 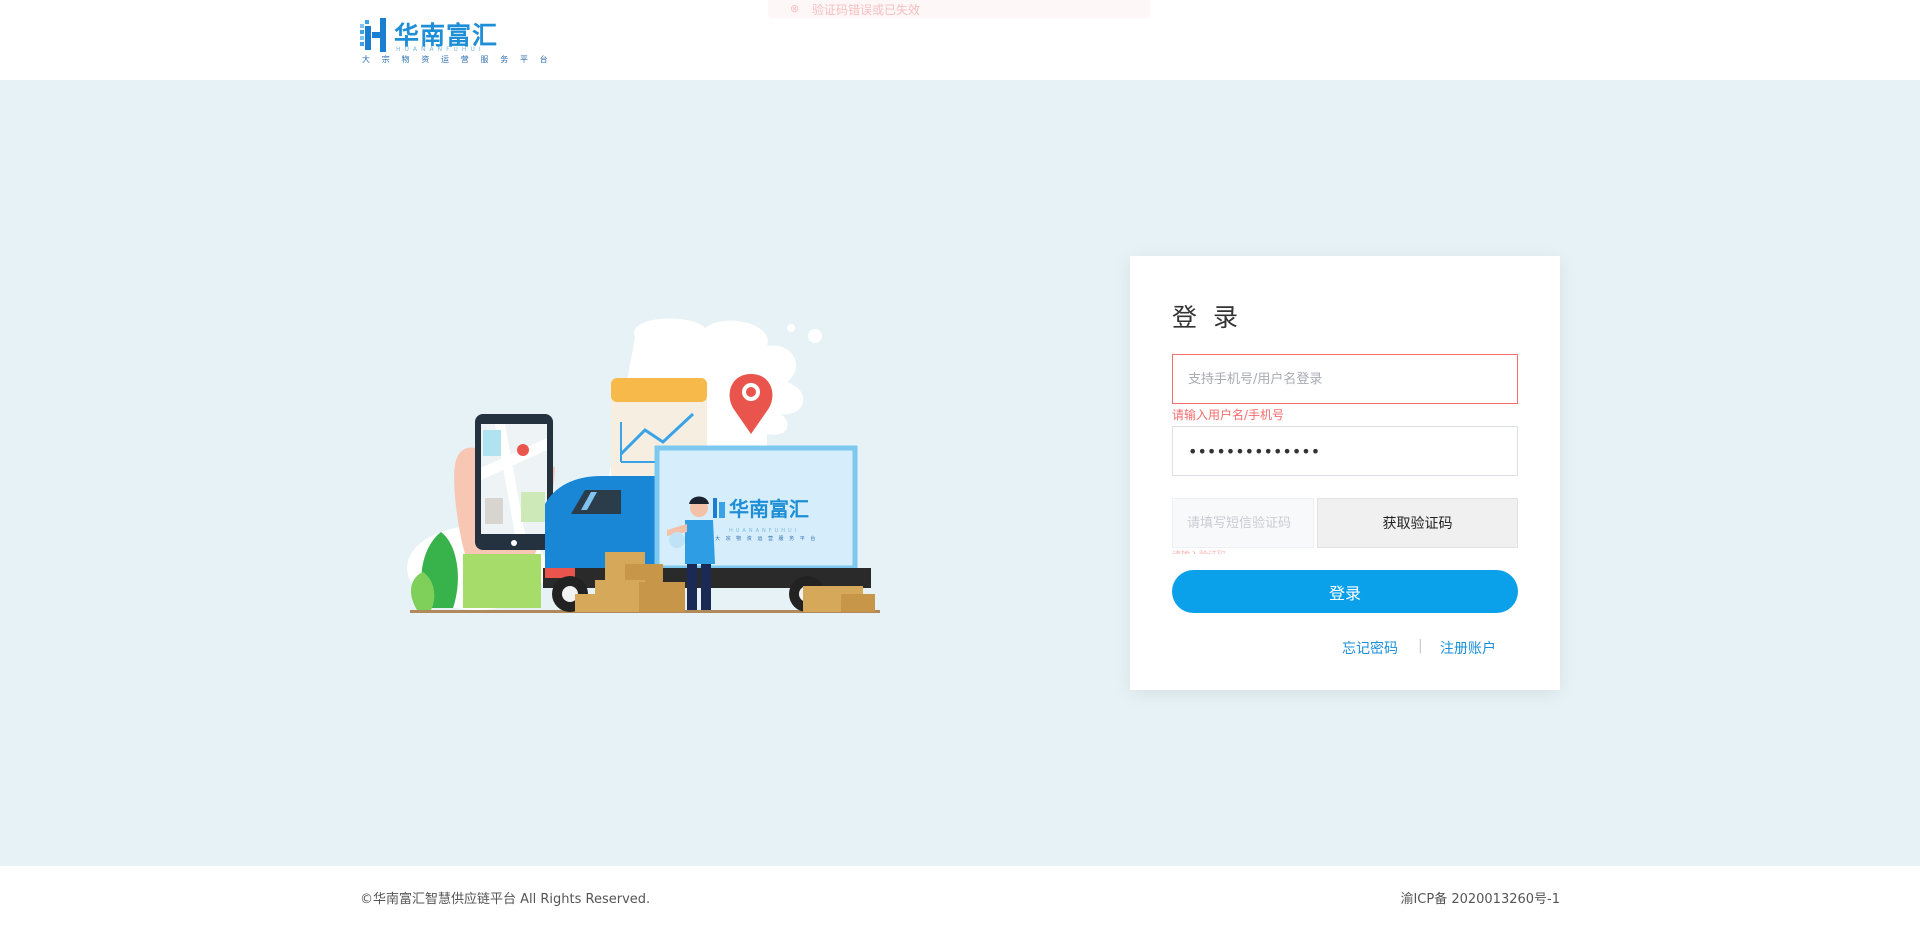 I want to click on login-title: 登 录, so click(x=1207, y=317).